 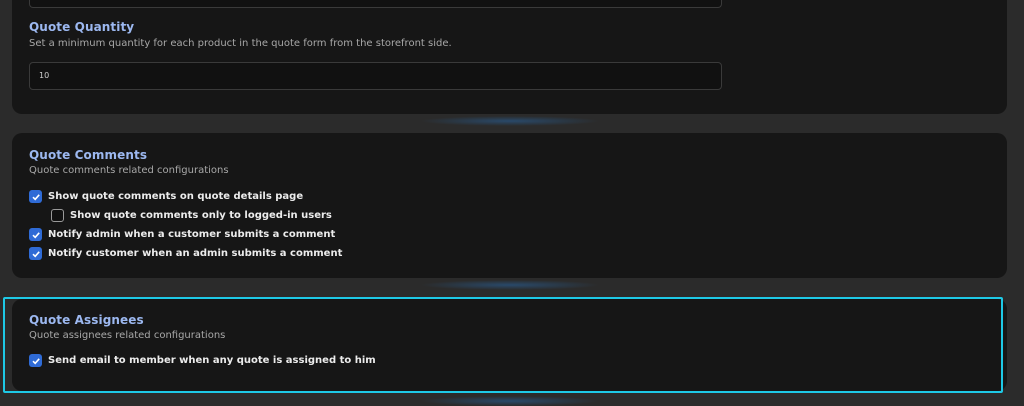 I want to click on quote-comments-title: Quote Comments, so click(x=88, y=155).